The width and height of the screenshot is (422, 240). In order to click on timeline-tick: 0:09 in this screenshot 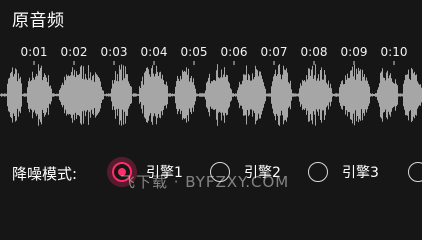, I will do `click(354, 55)`.